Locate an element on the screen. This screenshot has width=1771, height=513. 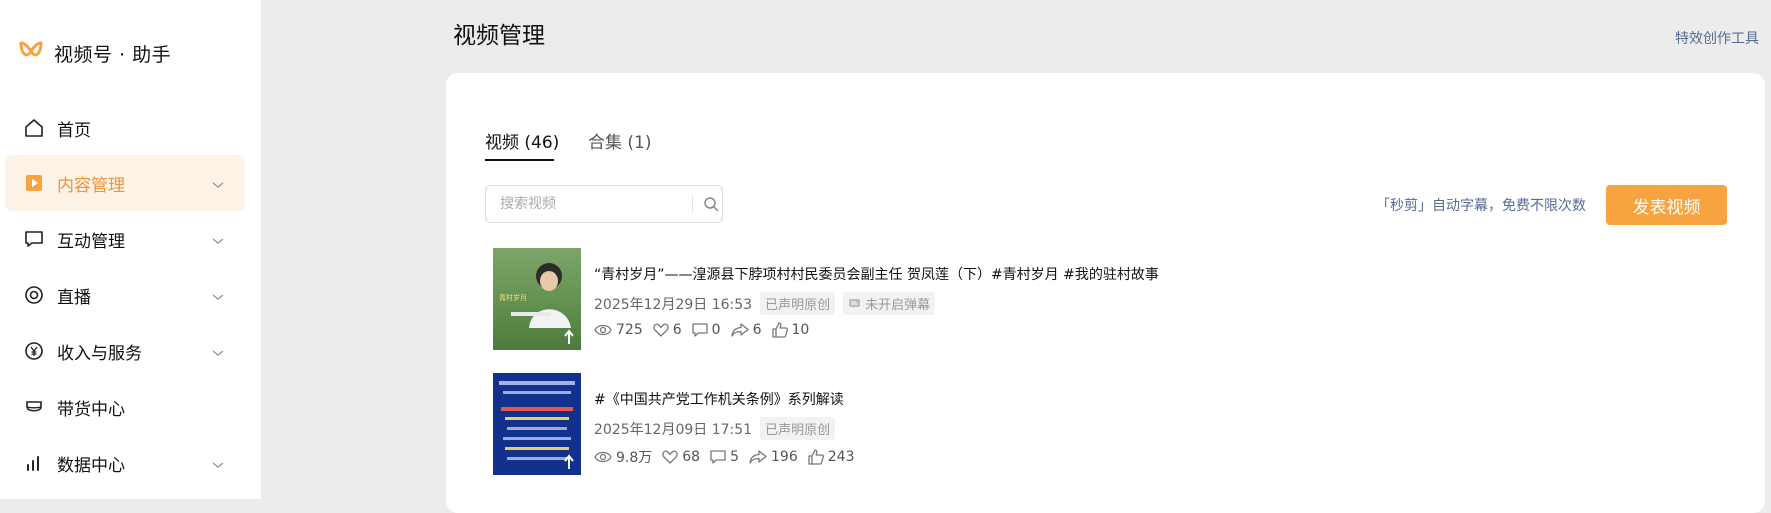
chart-icon is located at coordinates (34, 463).